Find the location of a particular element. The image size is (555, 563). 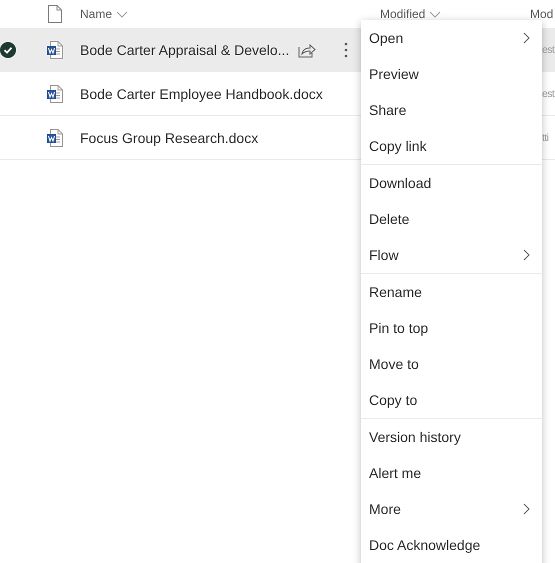

column-header: Name is located at coordinates (96, 14).